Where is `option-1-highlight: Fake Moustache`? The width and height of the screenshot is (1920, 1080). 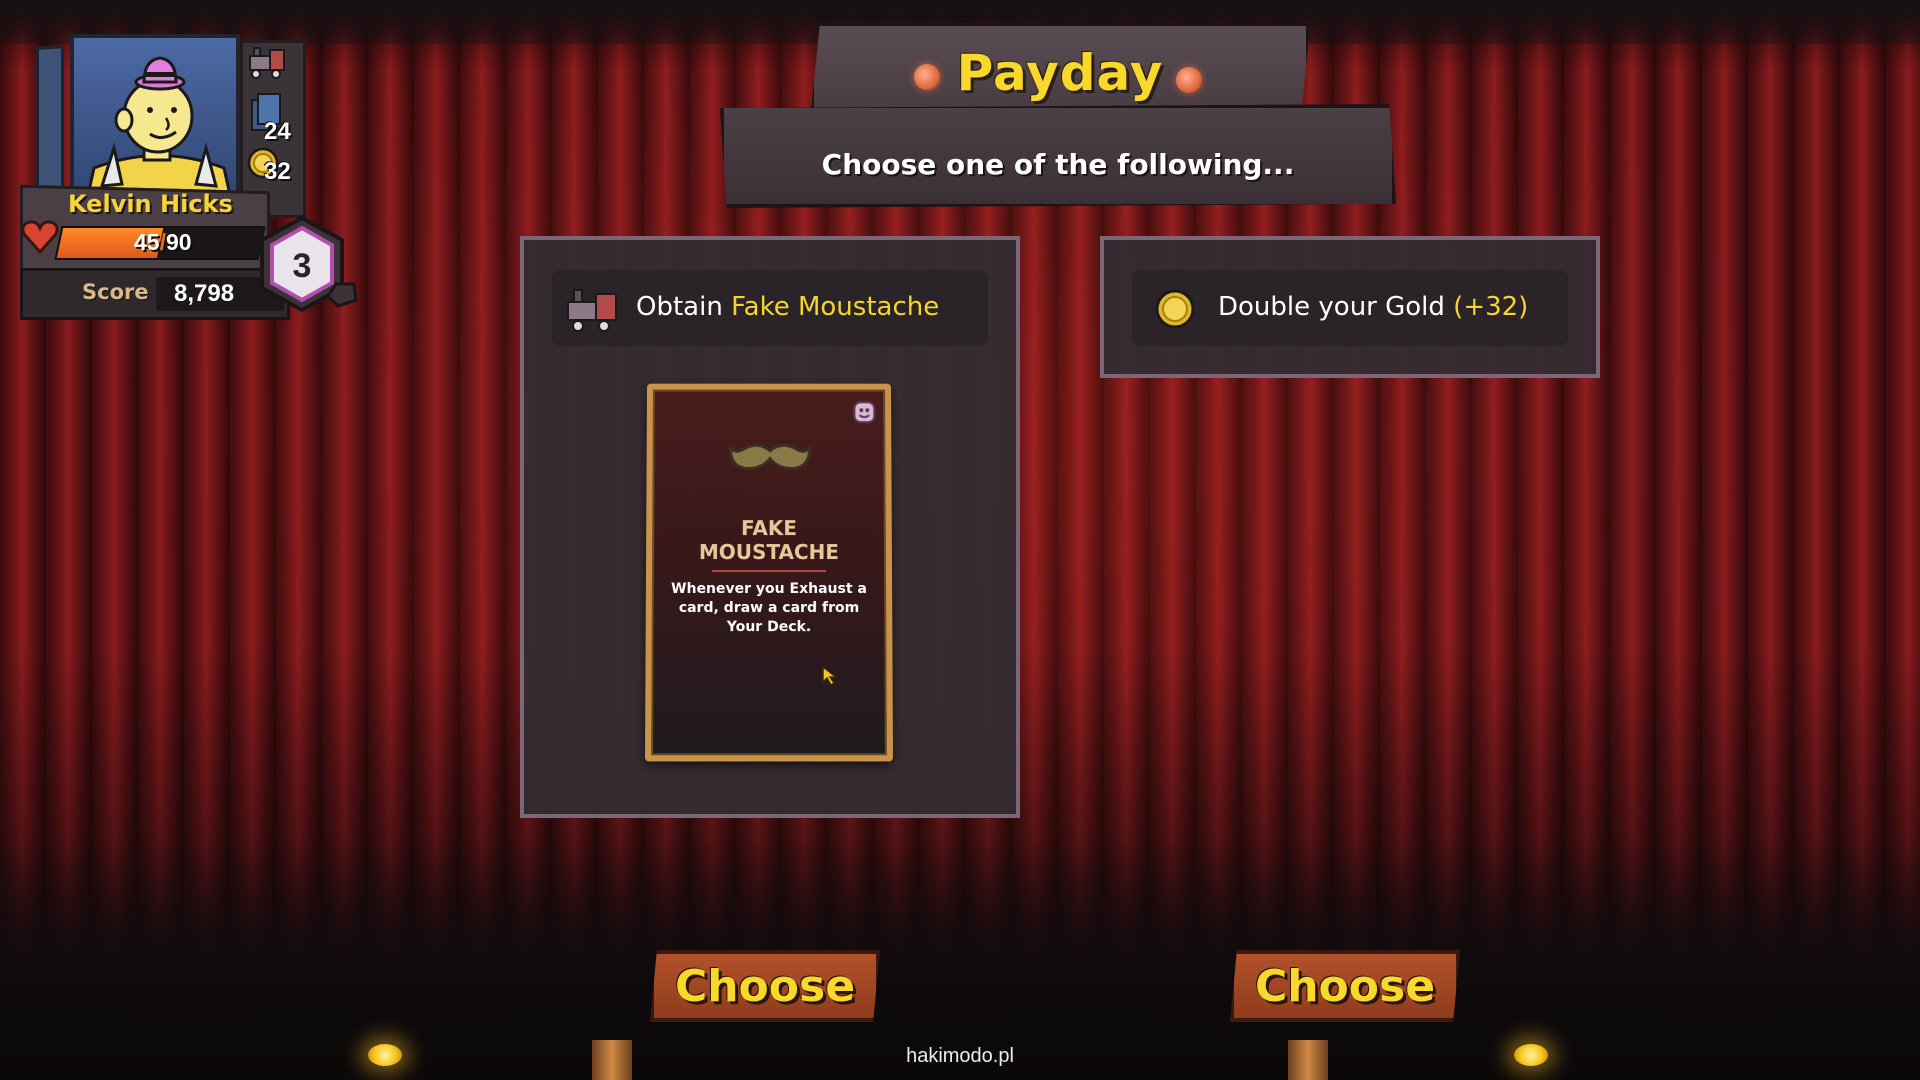 option-1-highlight: Fake Moustache is located at coordinates (835, 307).